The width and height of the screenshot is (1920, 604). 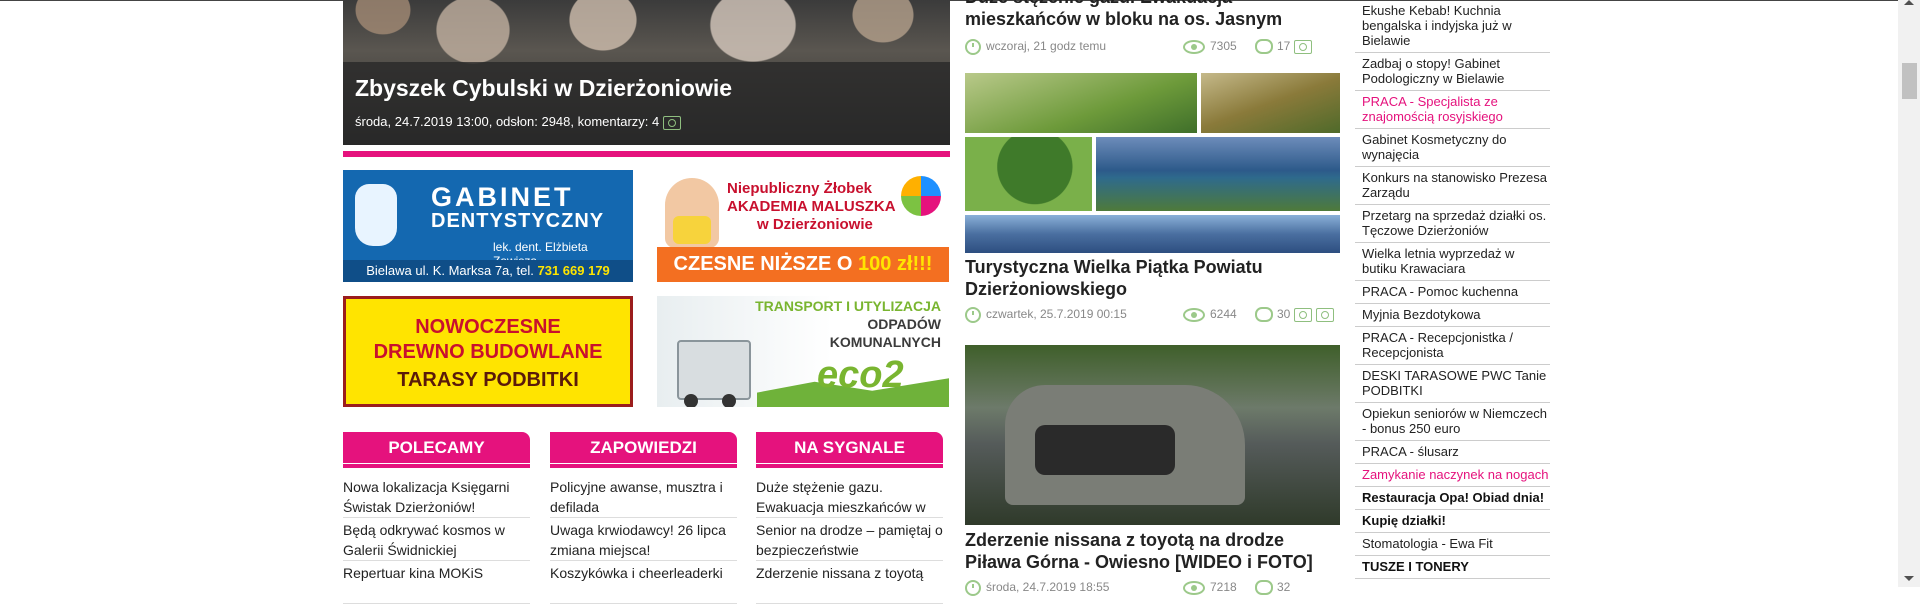 I want to click on column-header-na-sygnale: NA SYGNALE, so click(x=849, y=450).